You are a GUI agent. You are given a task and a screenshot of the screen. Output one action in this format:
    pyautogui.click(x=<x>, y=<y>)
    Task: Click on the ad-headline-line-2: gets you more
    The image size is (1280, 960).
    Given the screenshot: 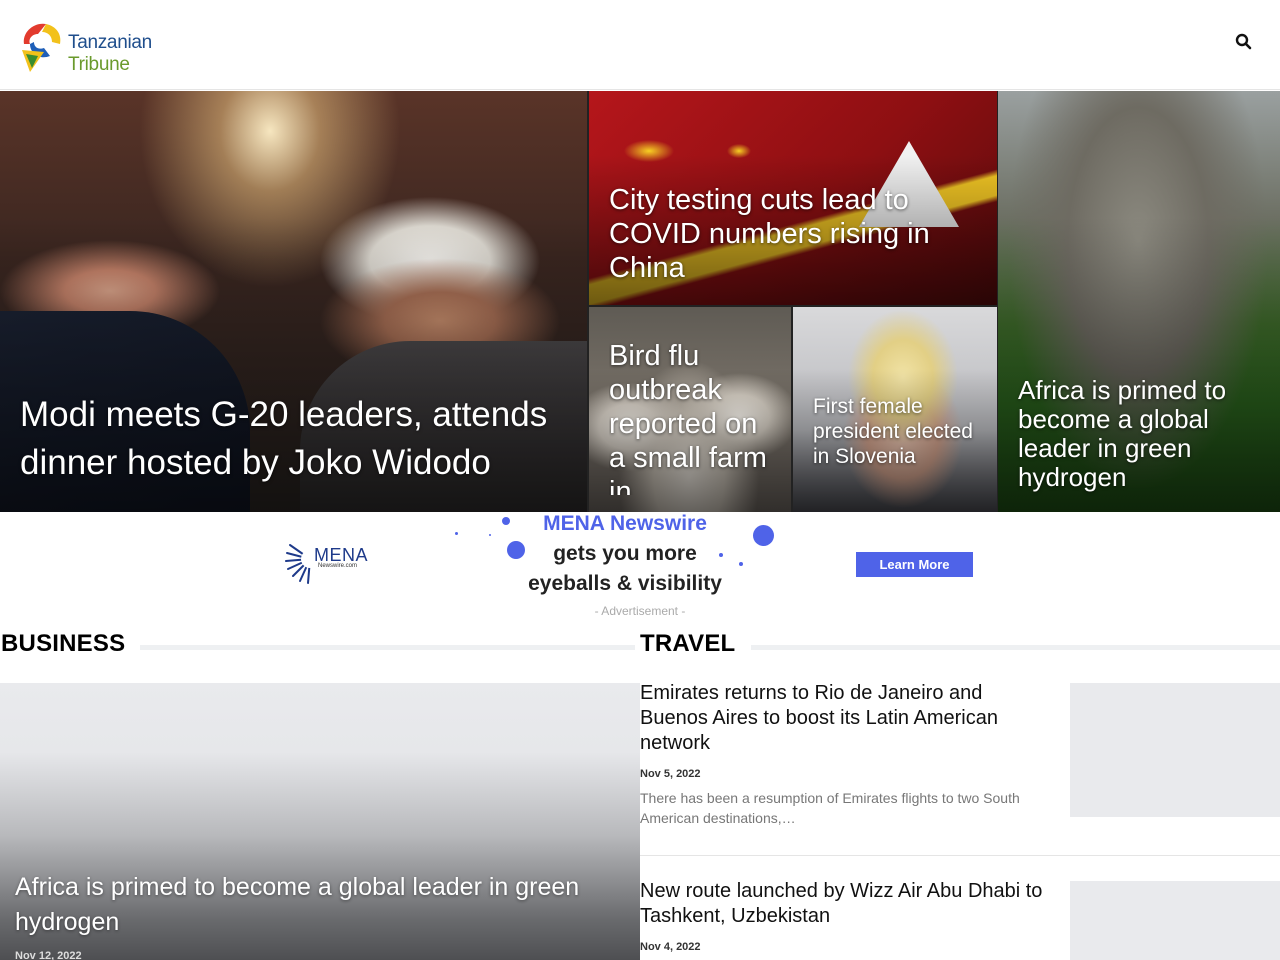 What is the action you would take?
    pyautogui.click(x=625, y=553)
    